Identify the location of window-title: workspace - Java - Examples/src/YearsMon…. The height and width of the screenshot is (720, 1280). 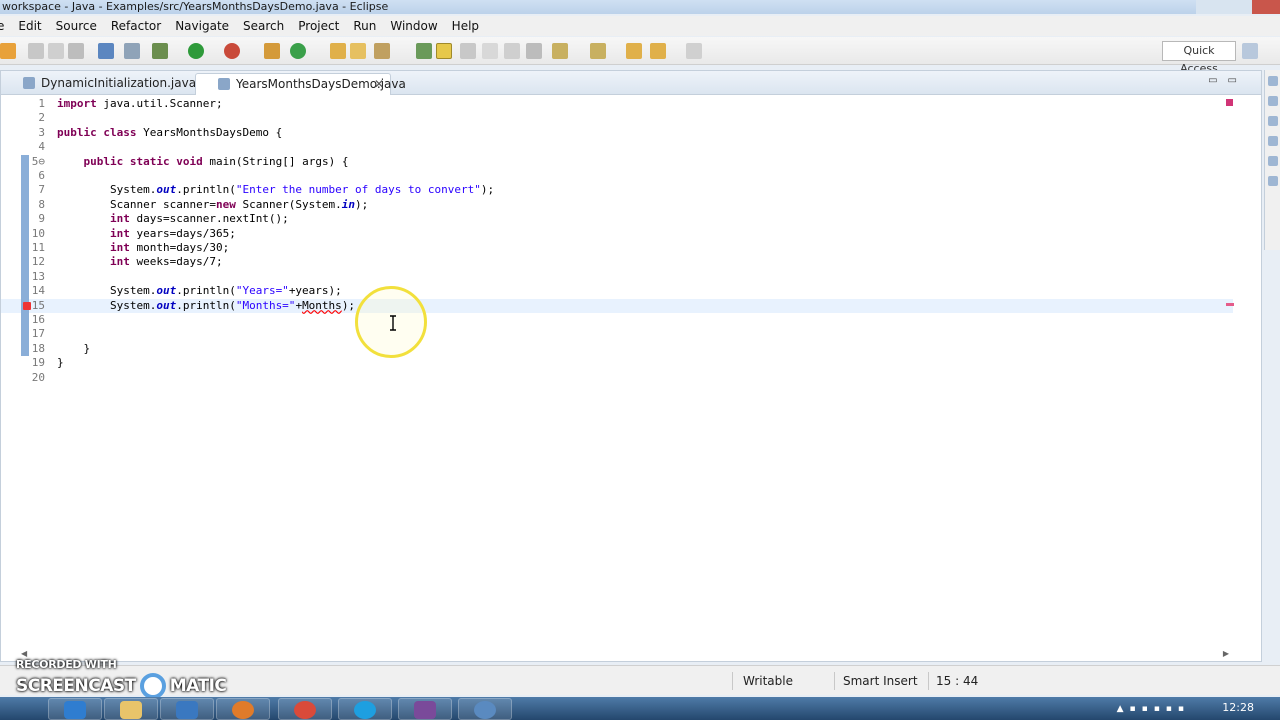
(195, 6).